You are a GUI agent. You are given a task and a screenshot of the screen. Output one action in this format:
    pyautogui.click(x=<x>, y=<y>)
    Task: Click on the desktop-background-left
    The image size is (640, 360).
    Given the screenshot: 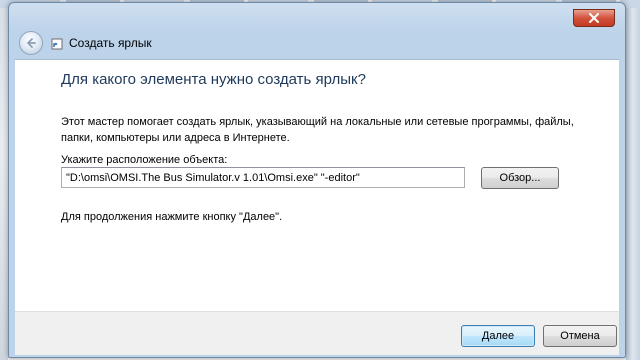 What is the action you would take?
    pyautogui.click(x=4, y=184)
    